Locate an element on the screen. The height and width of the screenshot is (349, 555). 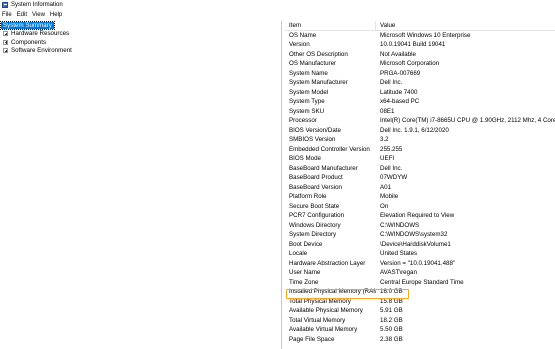
table-row: Time Zone Central Europe Standard Time is located at coordinates (420, 283).